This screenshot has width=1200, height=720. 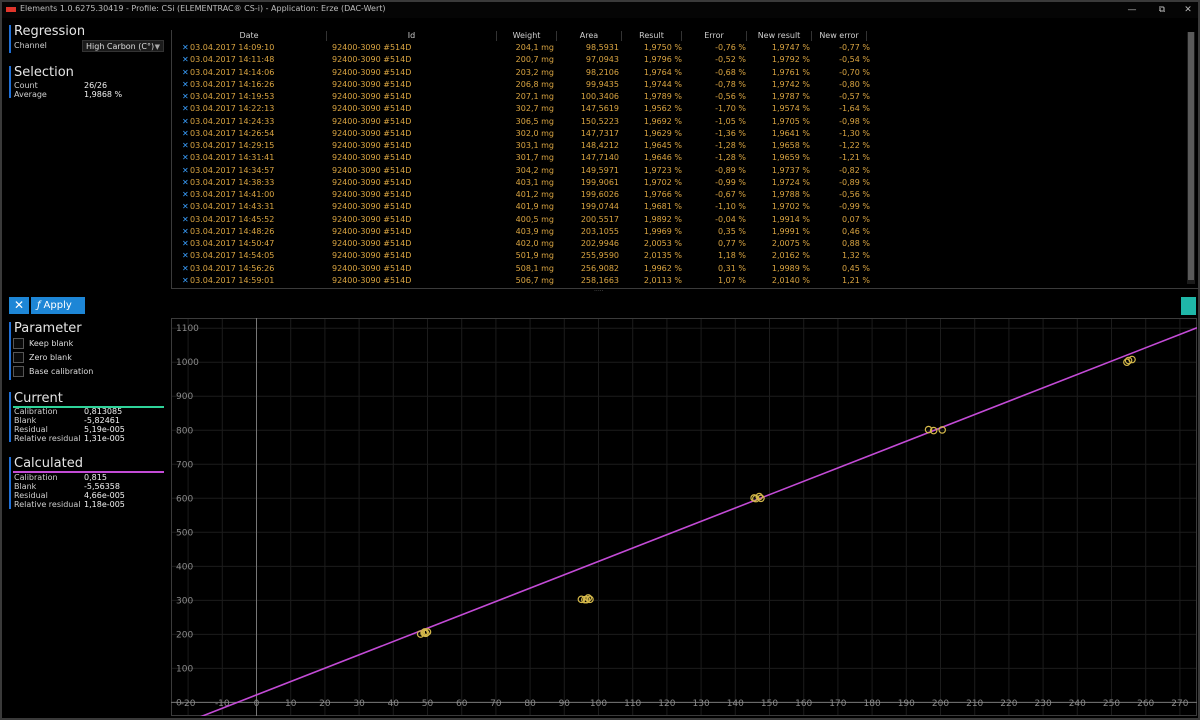 What do you see at coordinates (854, 145) in the screenshot?
I see `table-cell: -1,22 %` at bounding box center [854, 145].